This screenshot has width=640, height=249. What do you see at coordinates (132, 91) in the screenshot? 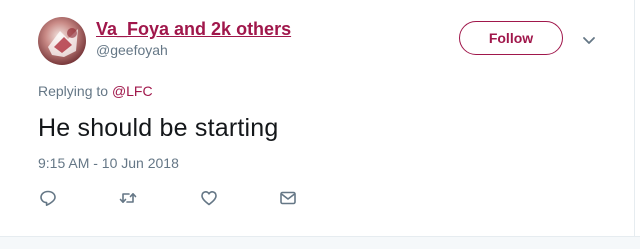
I see `reply-mention-link: @LFC` at bounding box center [132, 91].